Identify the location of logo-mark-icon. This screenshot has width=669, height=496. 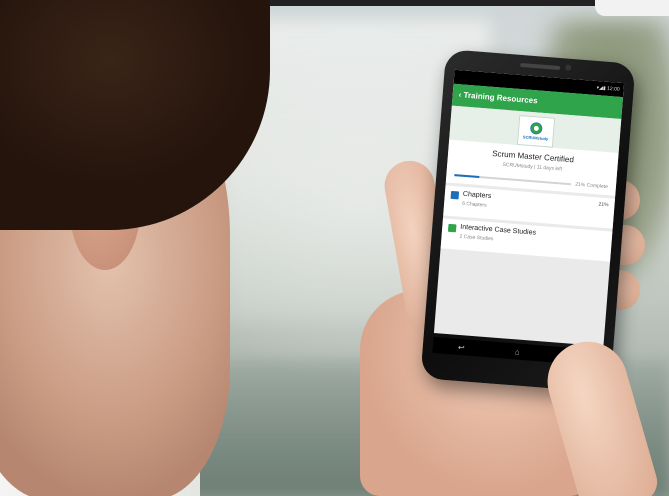
(536, 128).